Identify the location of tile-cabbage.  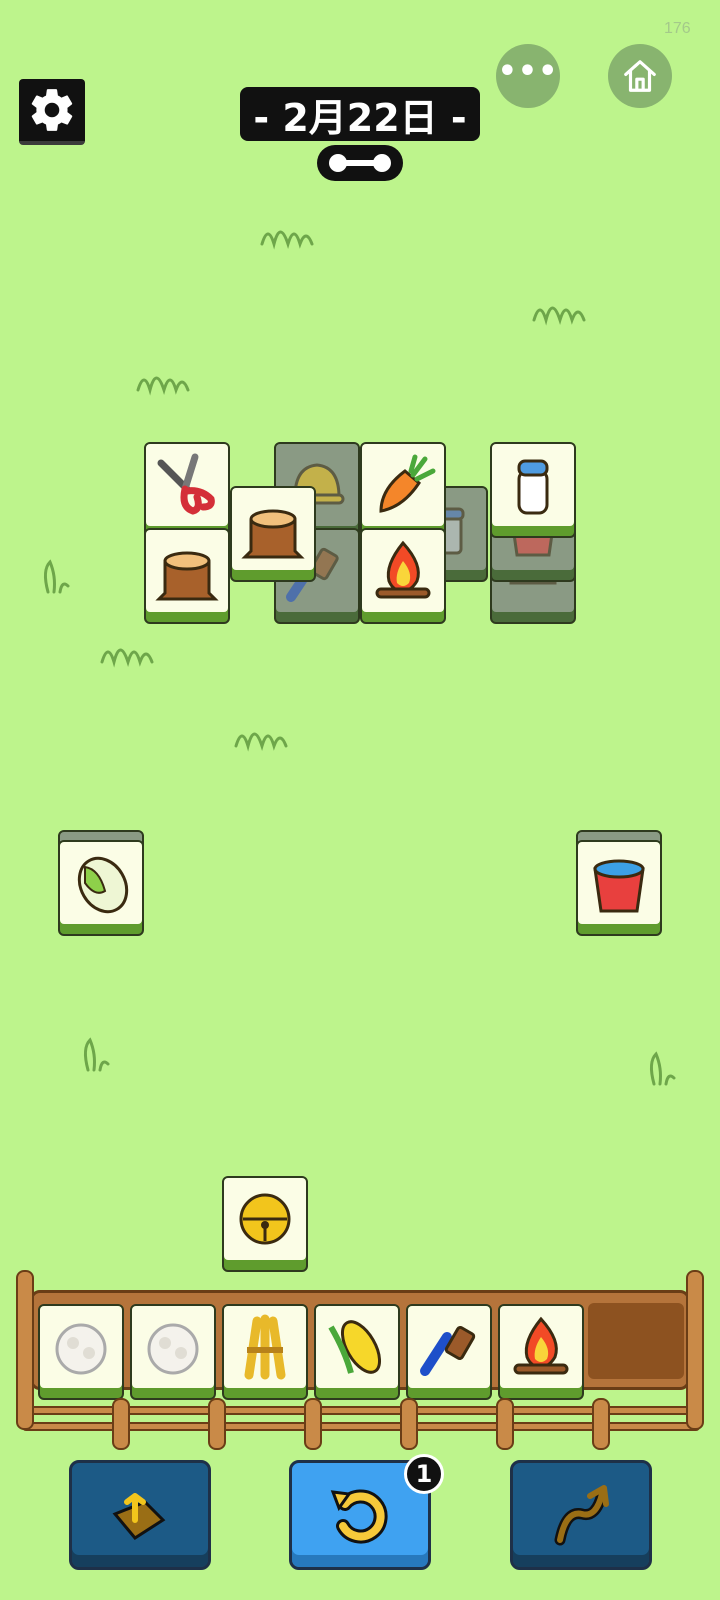
(101, 888).